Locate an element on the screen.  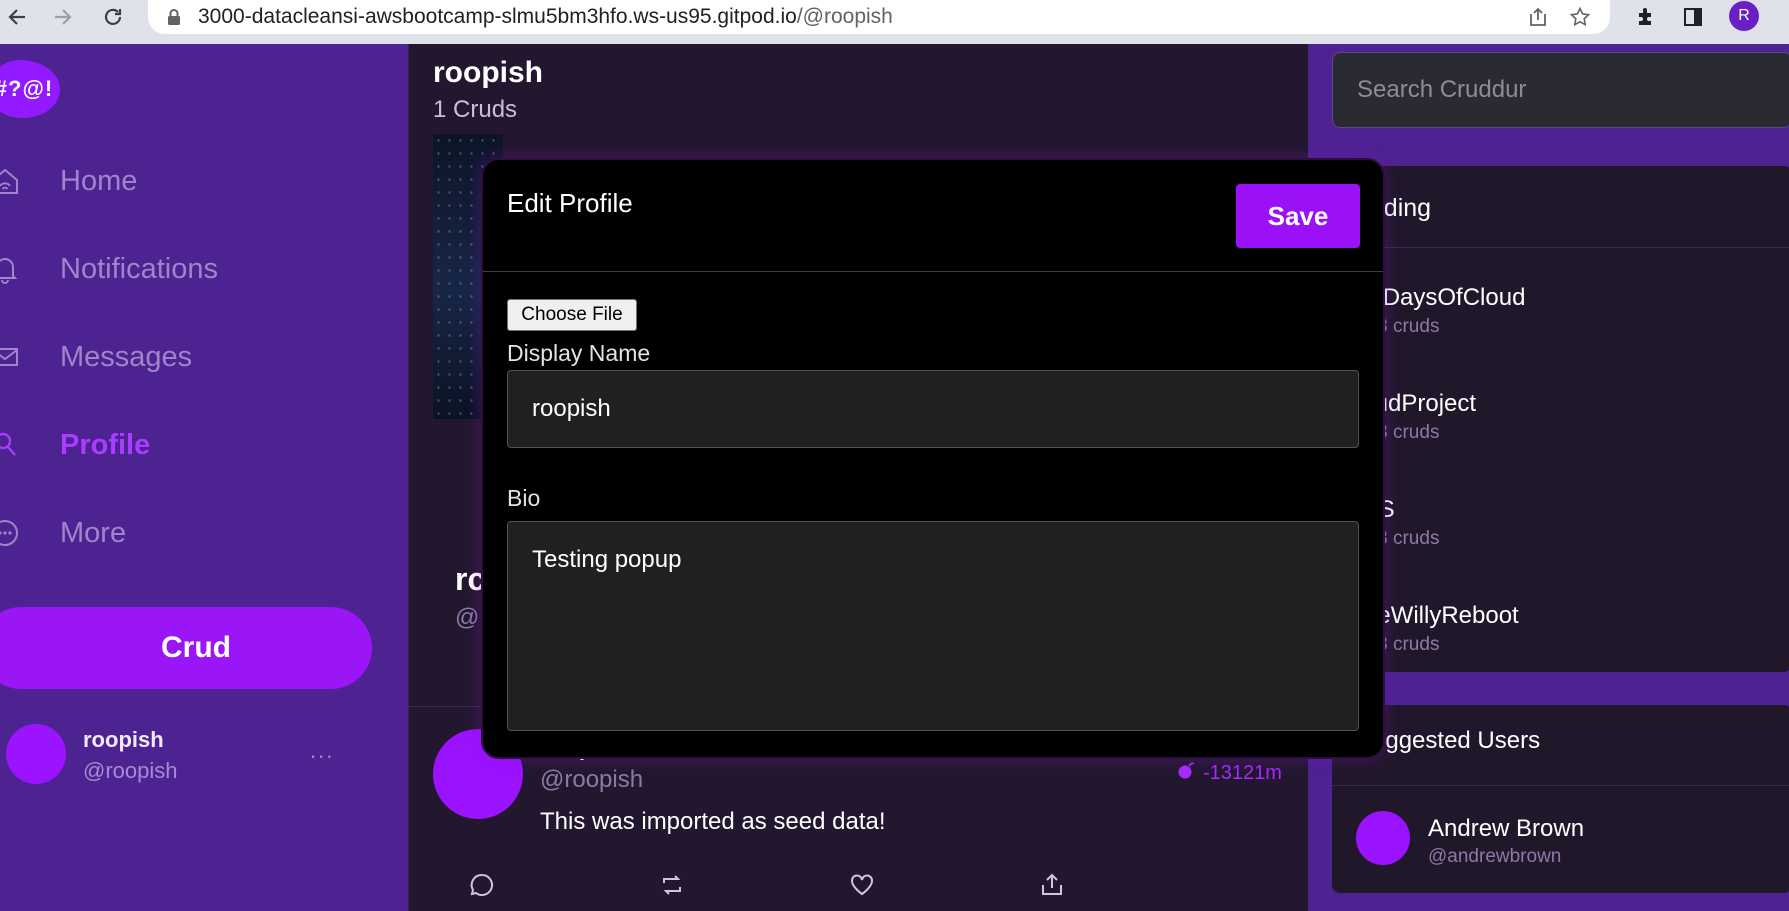
choose-file-button: Choose File is located at coordinates (572, 315).